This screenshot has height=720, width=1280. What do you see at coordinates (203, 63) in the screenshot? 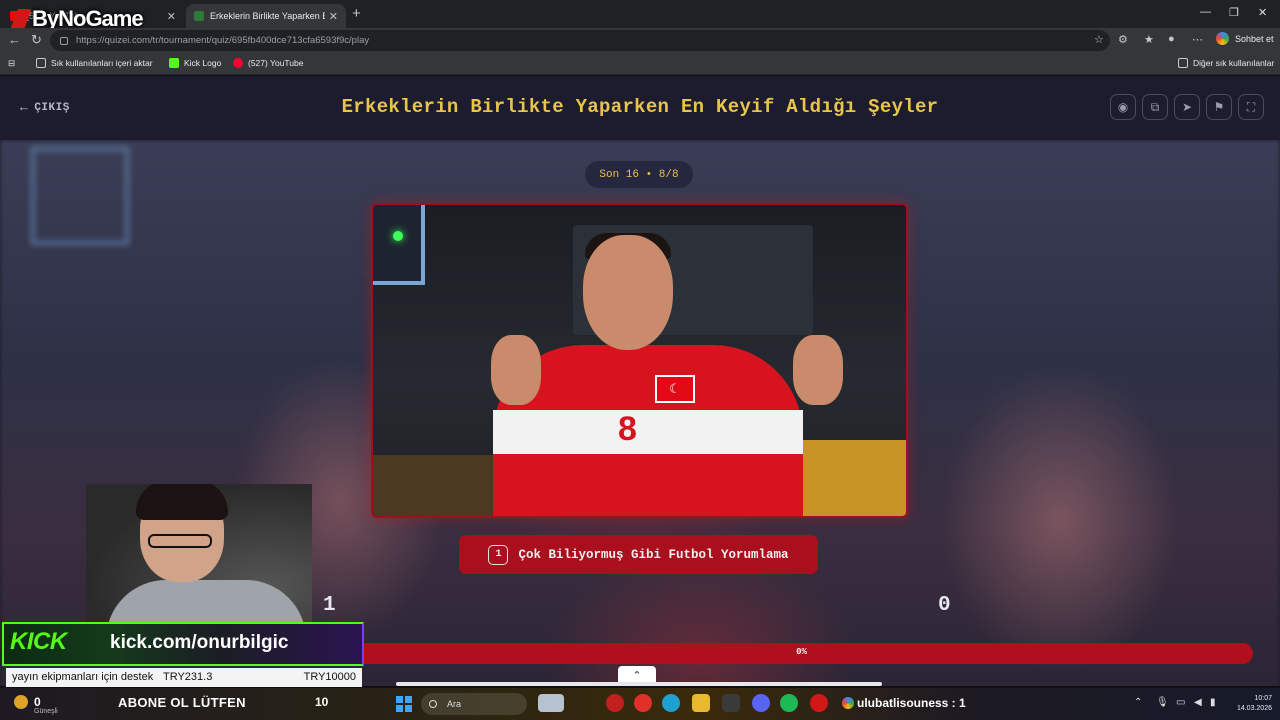
I see `bookmark-label: Kick Logo` at bounding box center [203, 63].